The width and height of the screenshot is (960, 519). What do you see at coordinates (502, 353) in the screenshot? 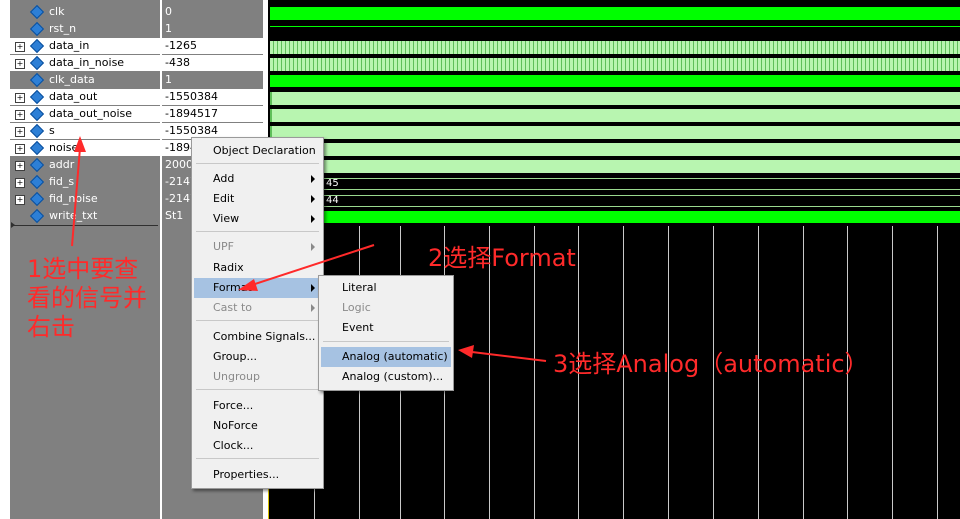
I see `arrow-step3` at bounding box center [502, 353].